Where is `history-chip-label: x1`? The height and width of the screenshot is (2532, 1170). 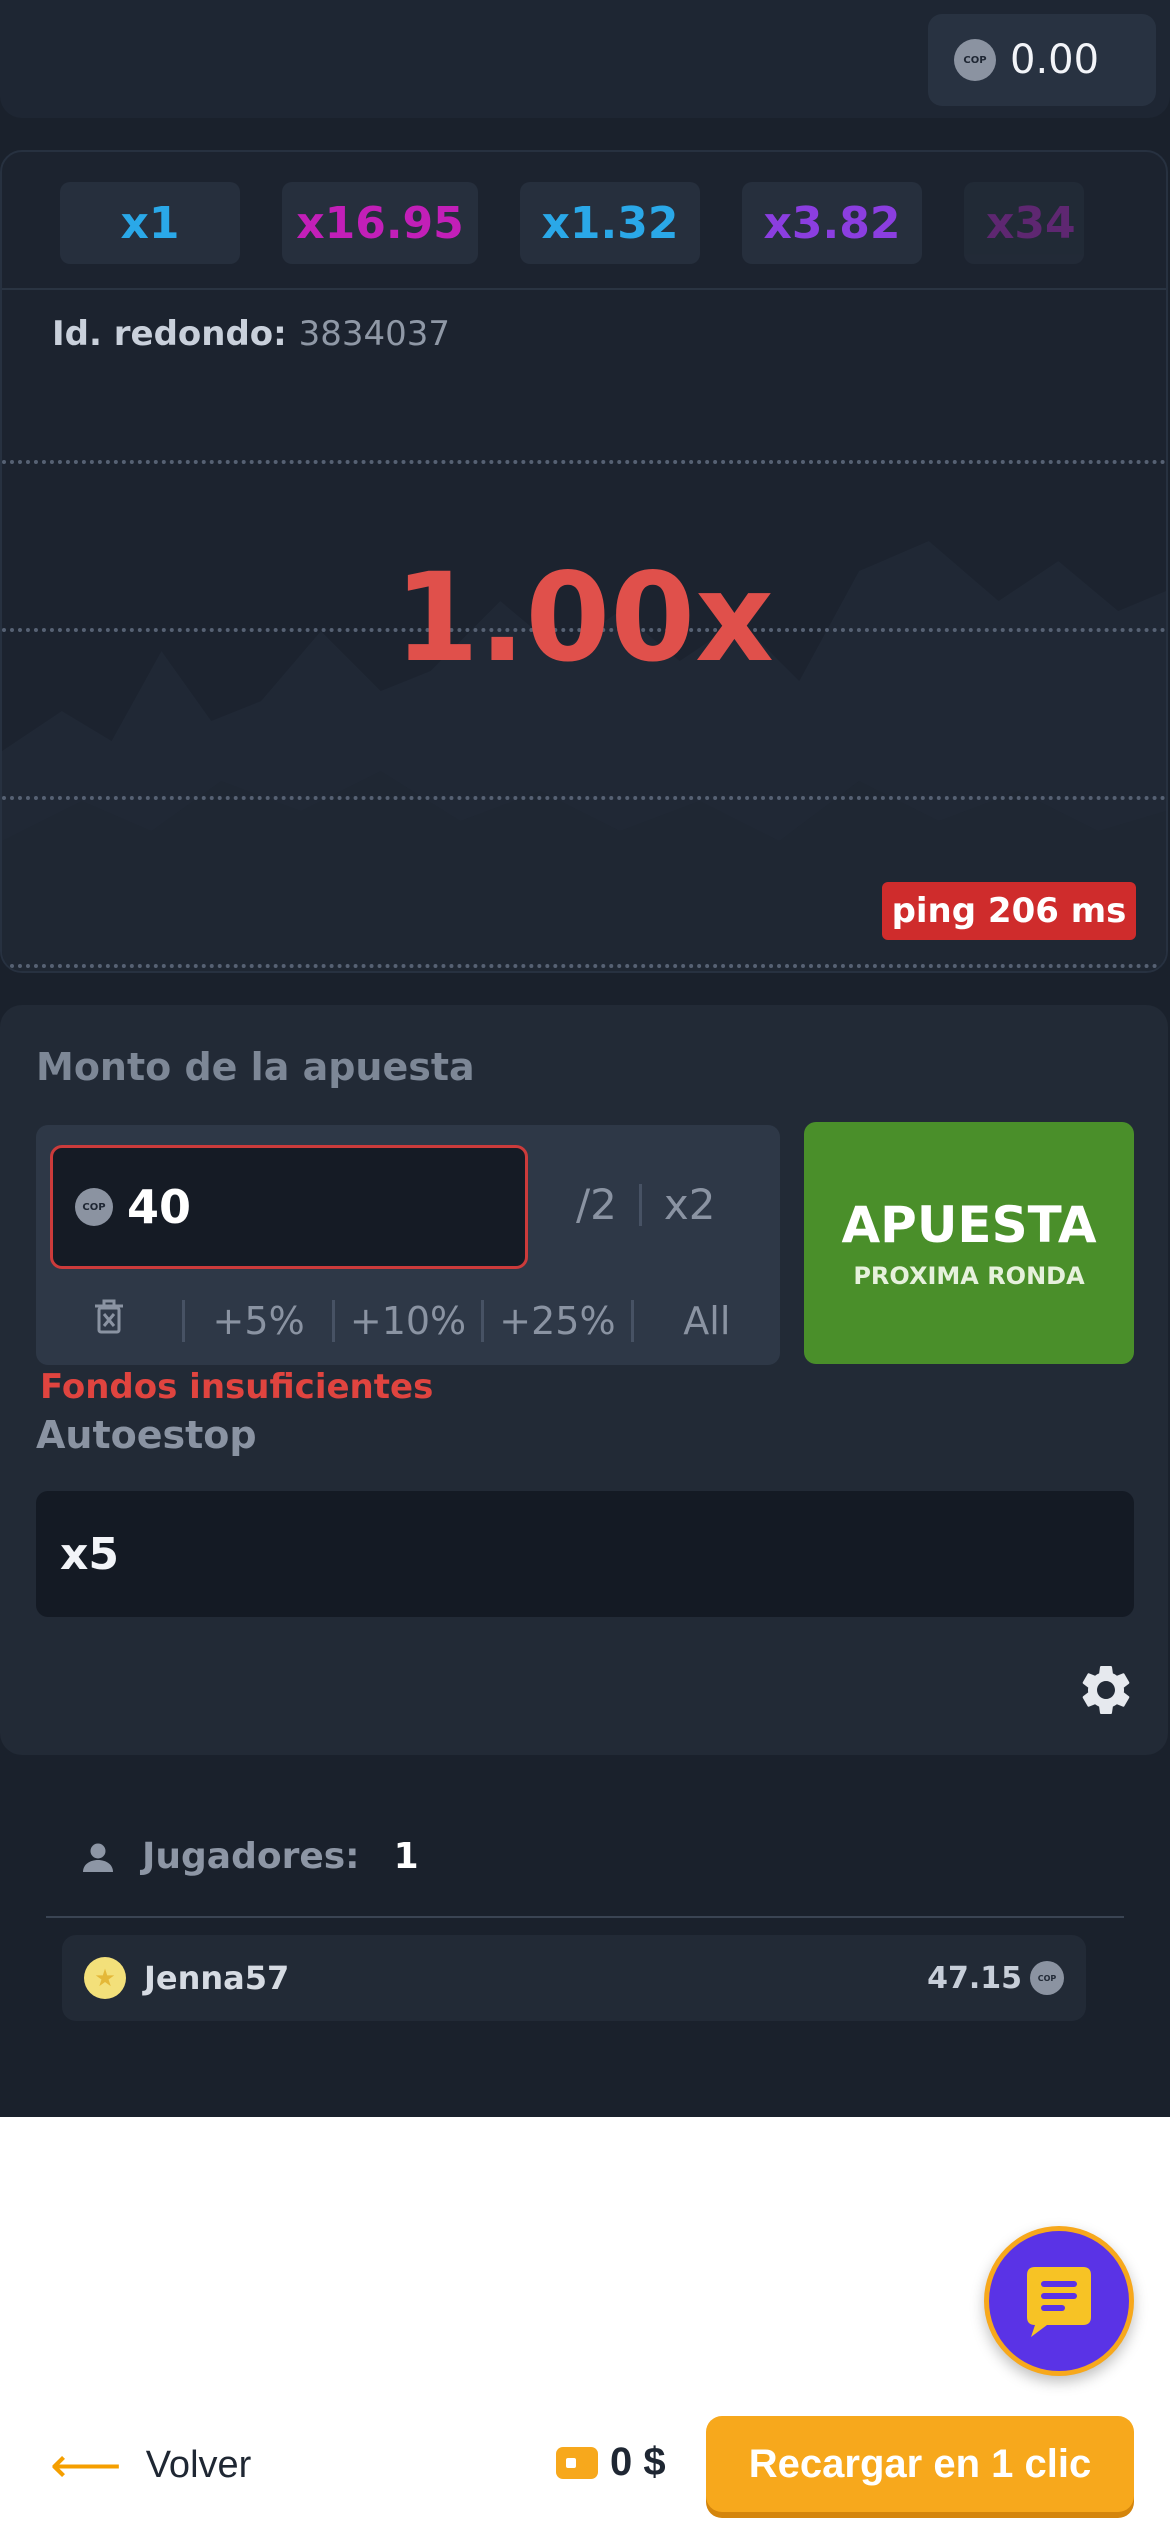 history-chip-label: x1 is located at coordinates (150, 223).